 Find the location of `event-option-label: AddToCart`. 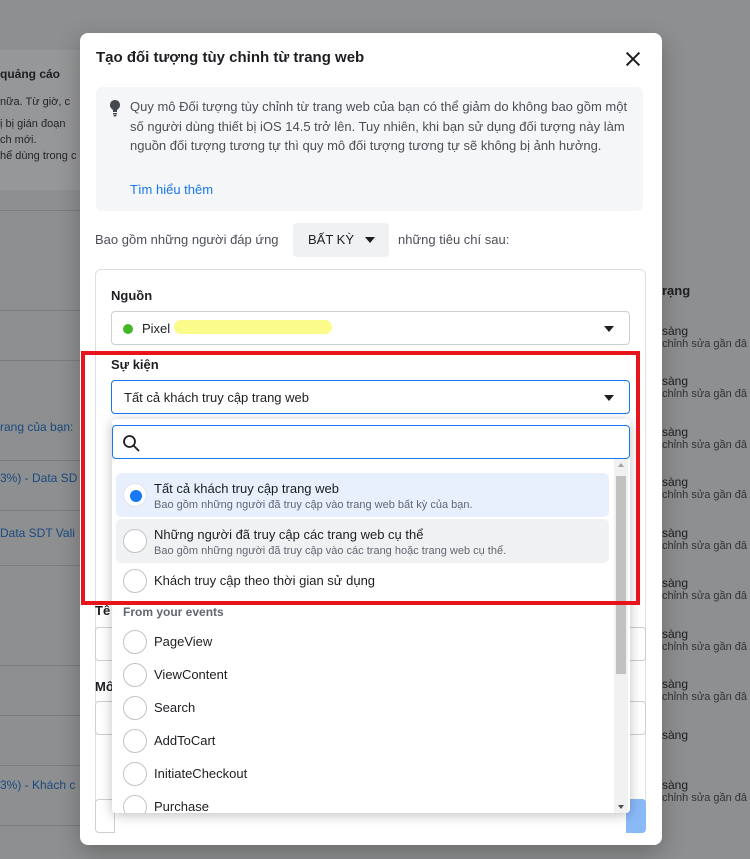

event-option-label: AddToCart is located at coordinates (185, 740).